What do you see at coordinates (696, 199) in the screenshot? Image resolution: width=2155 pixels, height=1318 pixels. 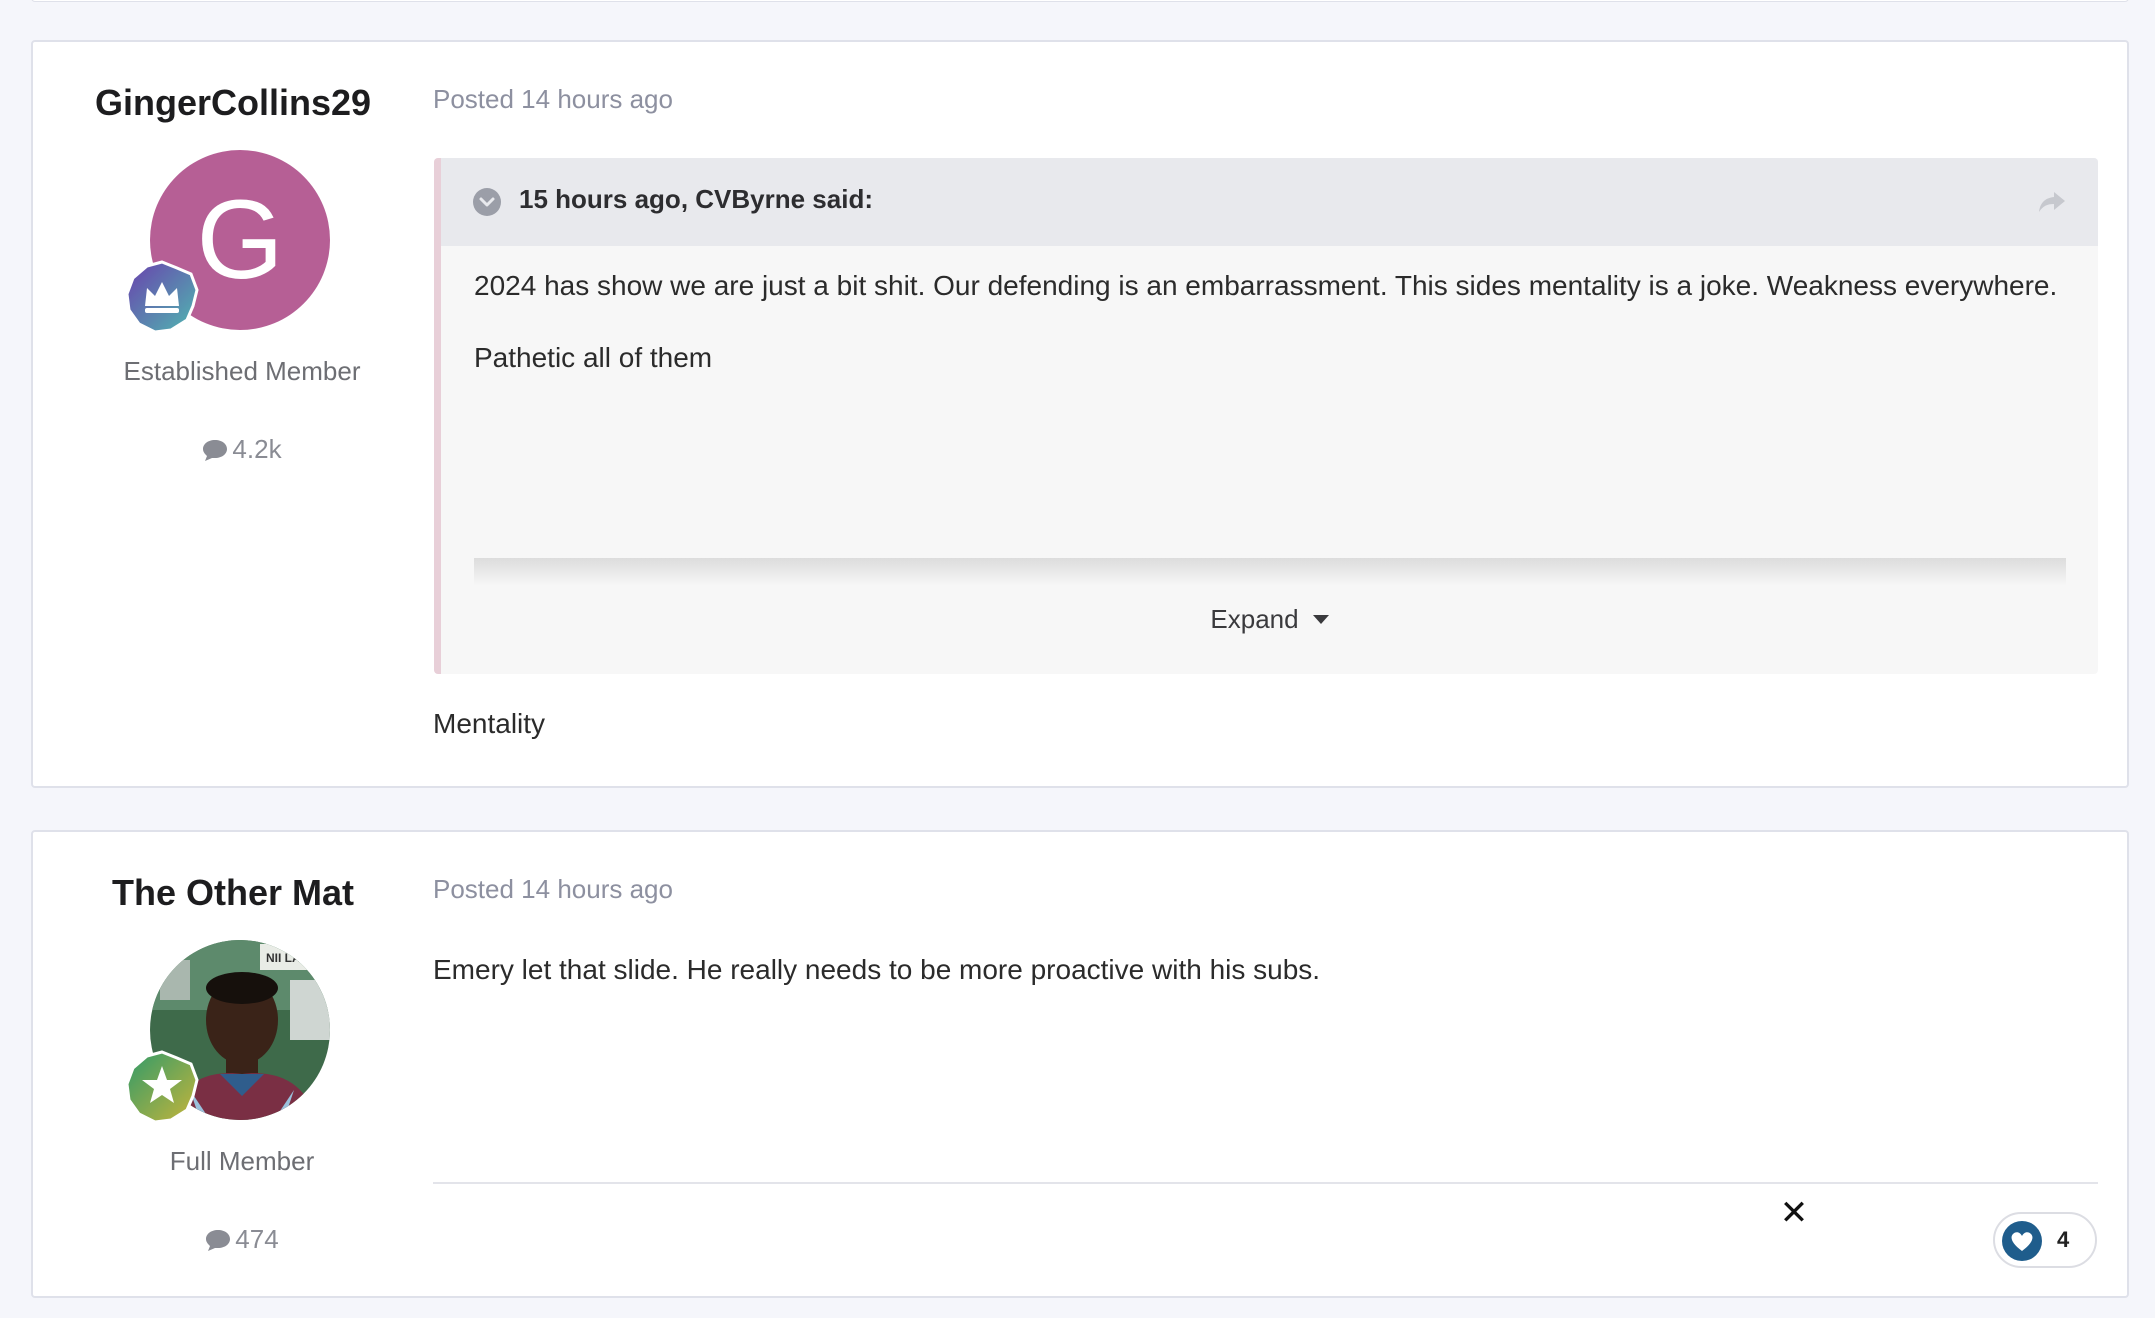 I see `quote-citation: 15 hours ago, CVByrne said:` at bounding box center [696, 199].